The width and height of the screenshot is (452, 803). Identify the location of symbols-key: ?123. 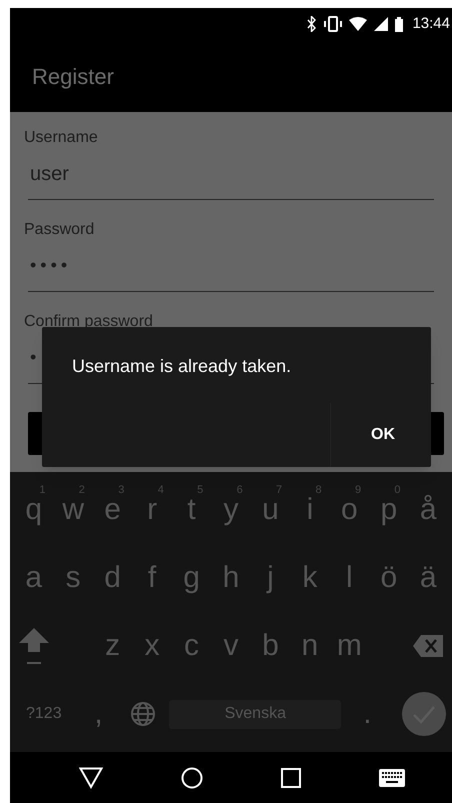
(44, 714).